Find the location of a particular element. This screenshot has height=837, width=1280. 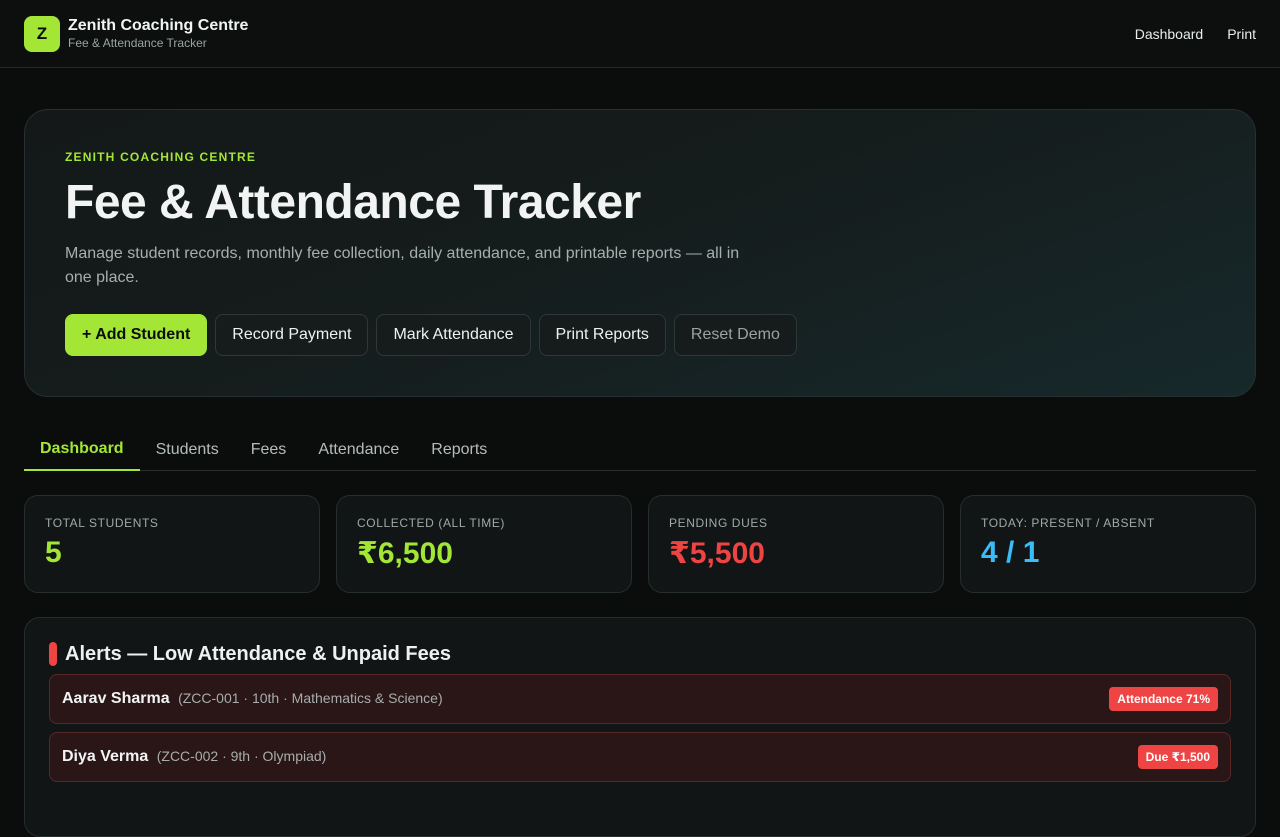

nav-print-link: Print is located at coordinates (1241, 34).